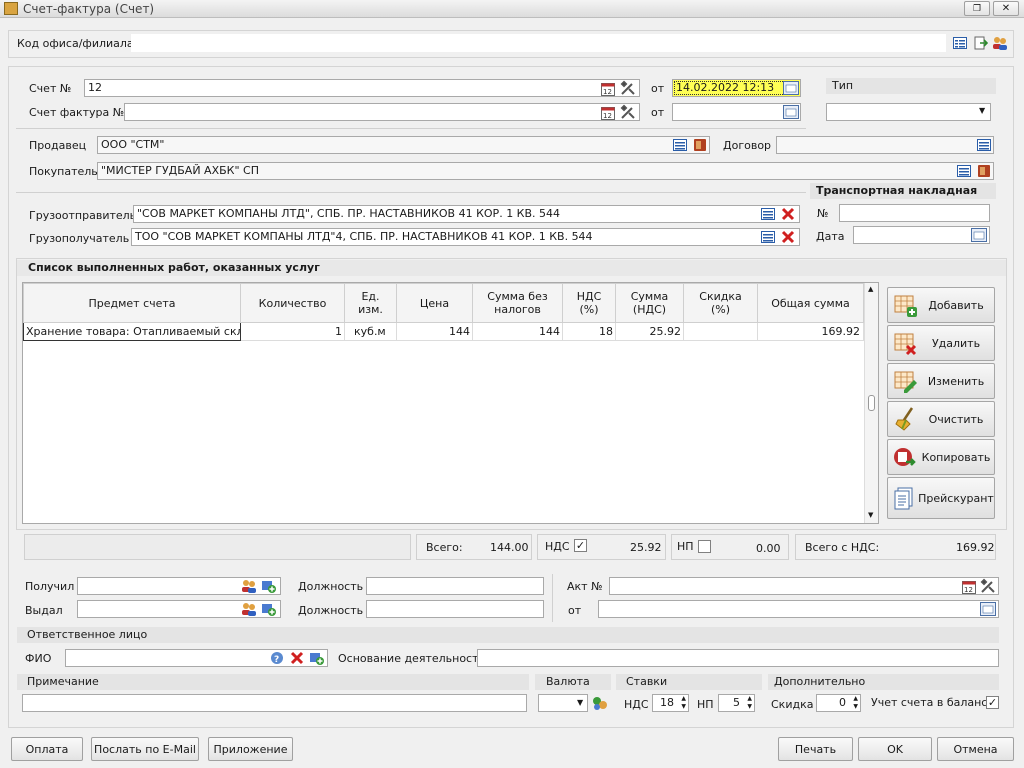 The image size is (1024, 768). I want to click on export-icon, so click(981, 43).